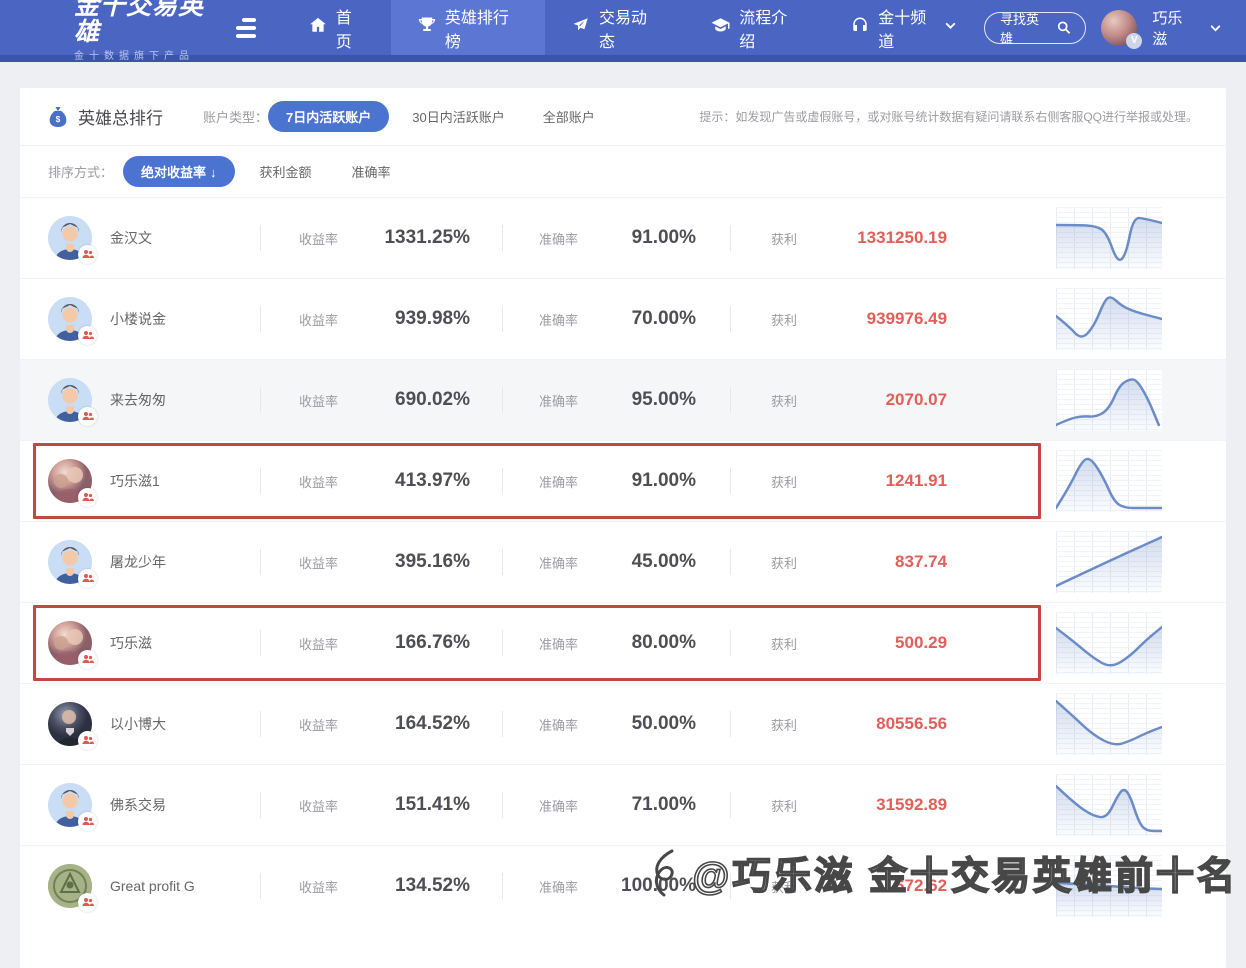 The height and width of the screenshot is (968, 1246). I want to click on find-hero-search-button: 寻找英雄, so click(1035, 28).